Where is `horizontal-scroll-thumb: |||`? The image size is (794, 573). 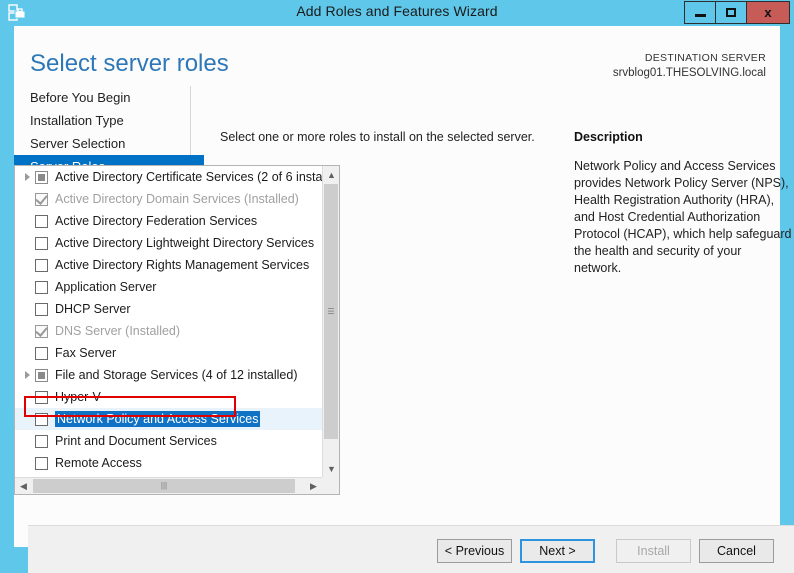
horizontal-scroll-thumb: ||| is located at coordinates (164, 486).